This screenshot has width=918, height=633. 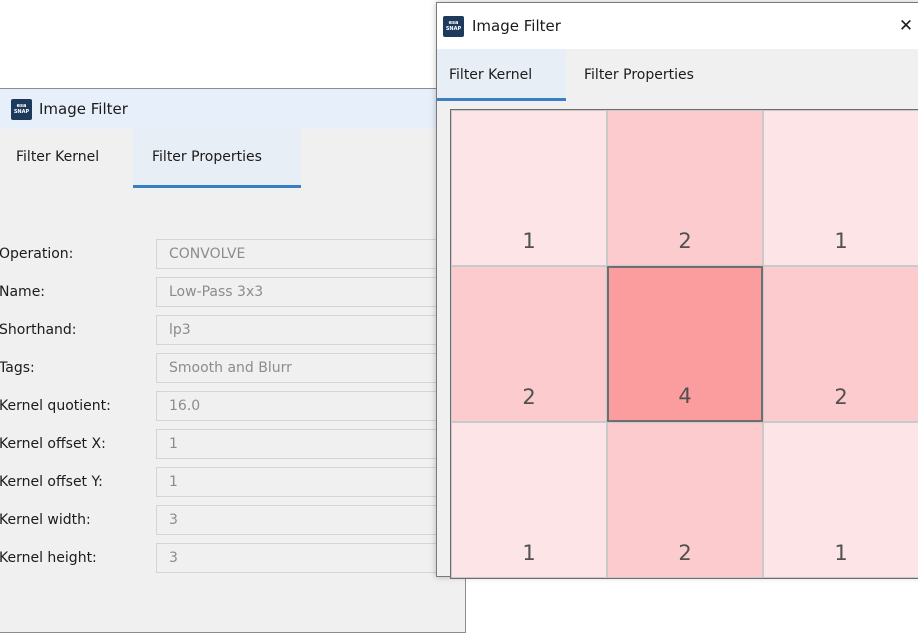 What do you see at coordinates (312, 254) in the screenshot?
I see `operation-field: CONVOLVE` at bounding box center [312, 254].